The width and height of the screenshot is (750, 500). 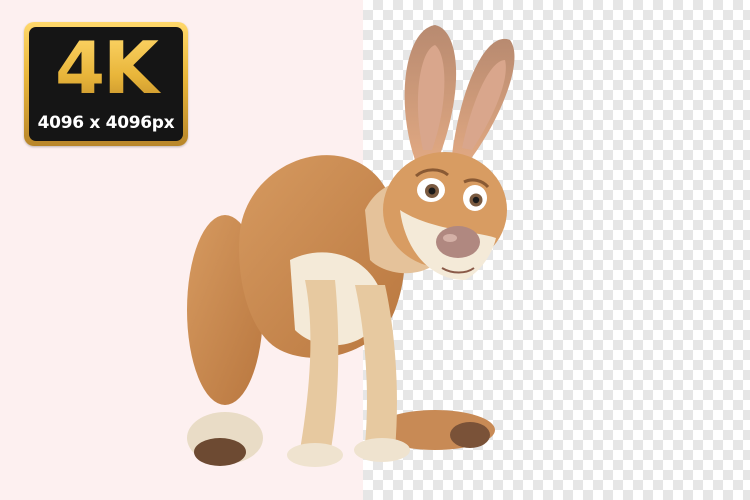 What do you see at coordinates (458, 242) in the screenshot?
I see `nose` at bounding box center [458, 242].